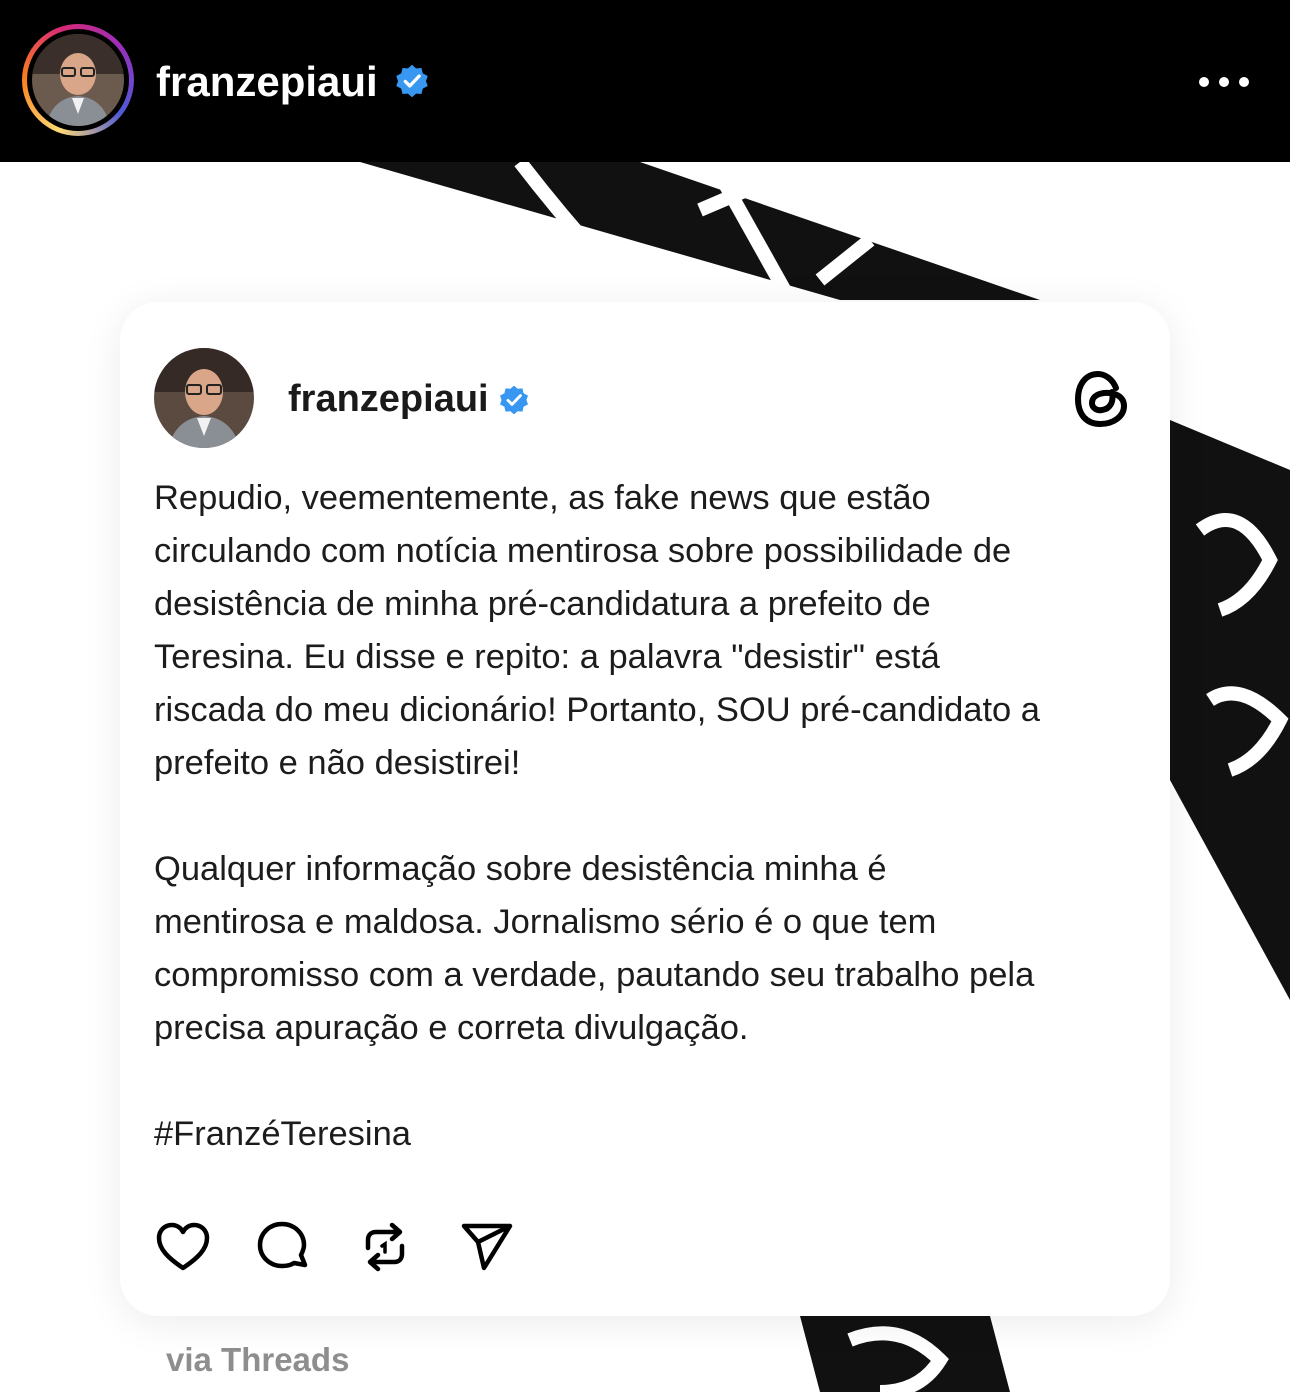 Image resolution: width=1290 pixels, height=1392 pixels. I want to click on story-avatar, so click(78, 80).